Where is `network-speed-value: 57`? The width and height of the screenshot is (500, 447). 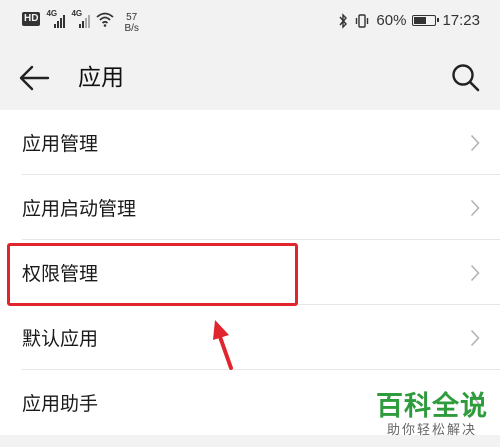 network-speed-value: 57 is located at coordinates (132, 17).